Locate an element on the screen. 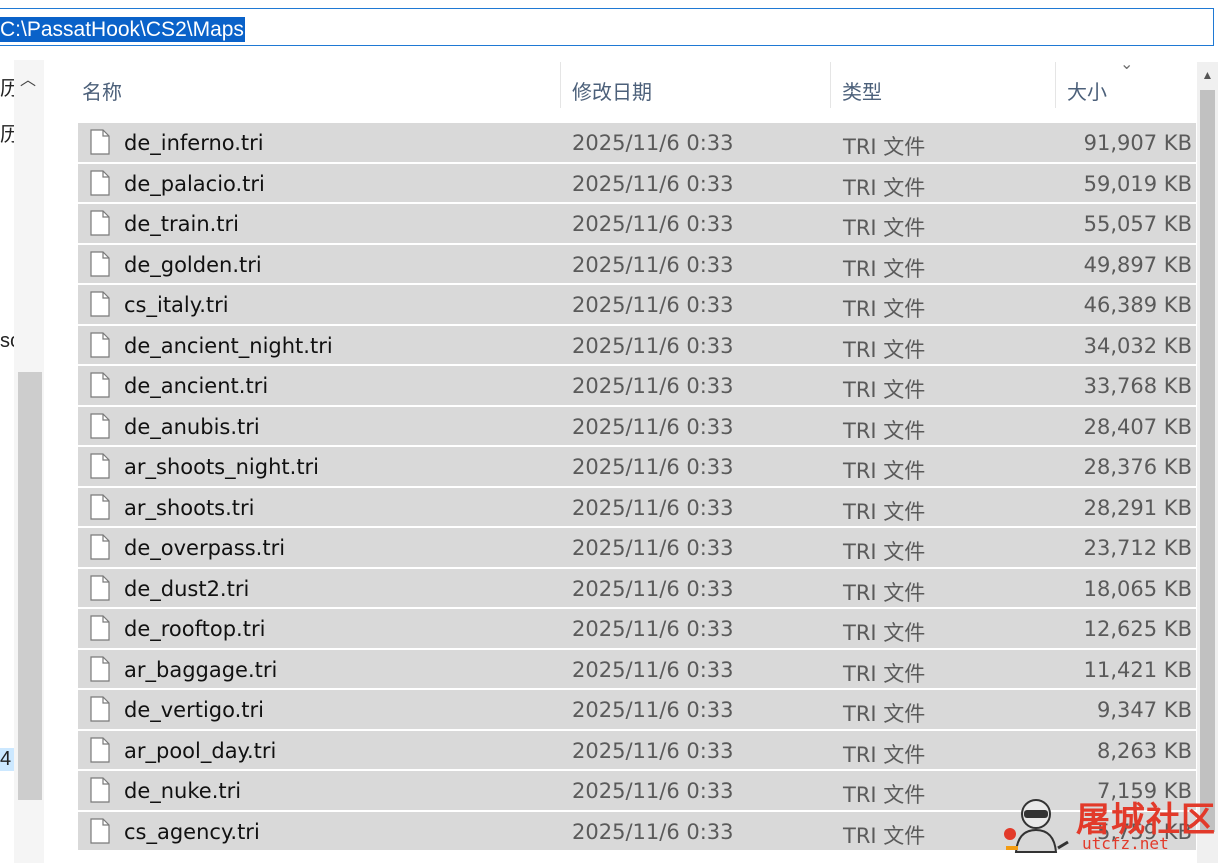 Image resolution: width=1218 pixels, height=863 pixels. file-size: 11,421 KB is located at coordinates (1137, 669).